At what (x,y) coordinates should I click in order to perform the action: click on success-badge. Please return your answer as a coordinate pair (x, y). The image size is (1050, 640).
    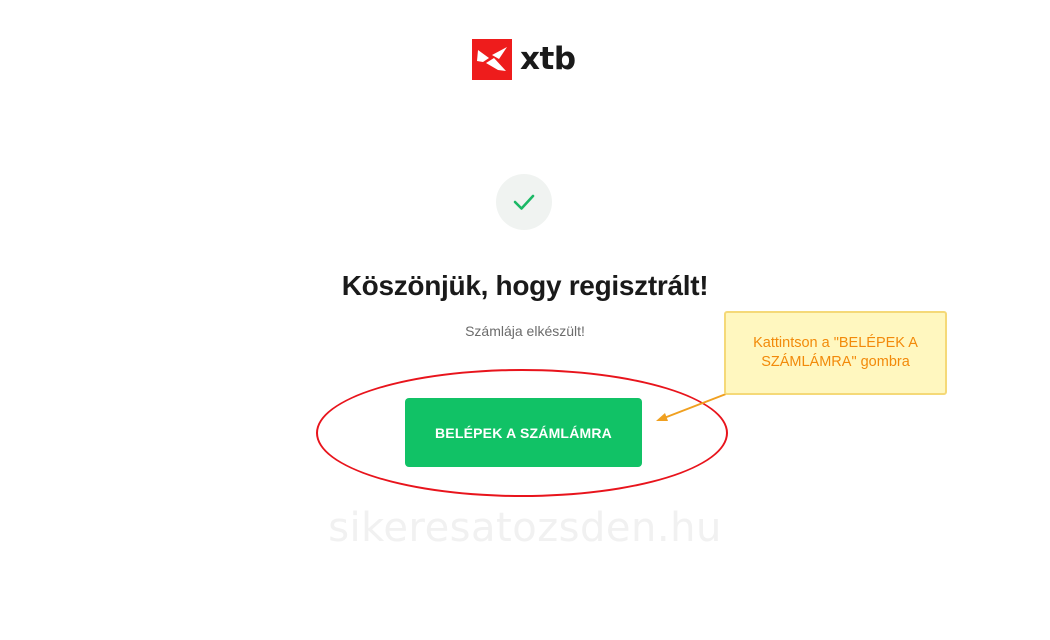
    Looking at the image, I should click on (524, 202).